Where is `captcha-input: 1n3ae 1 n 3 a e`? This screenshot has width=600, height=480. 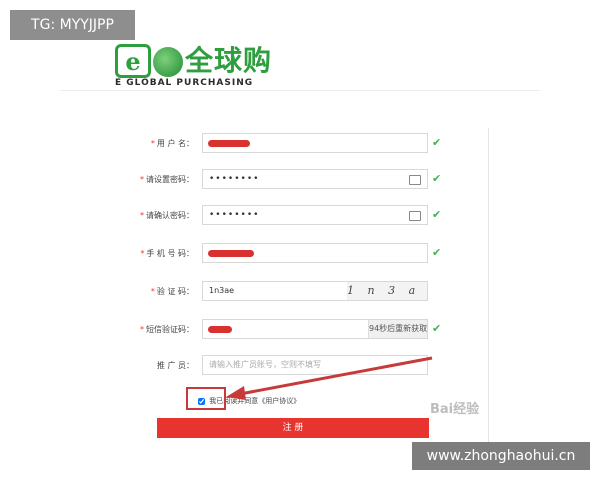 captcha-input: 1n3ae 1 n 3 a e is located at coordinates (315, 291).